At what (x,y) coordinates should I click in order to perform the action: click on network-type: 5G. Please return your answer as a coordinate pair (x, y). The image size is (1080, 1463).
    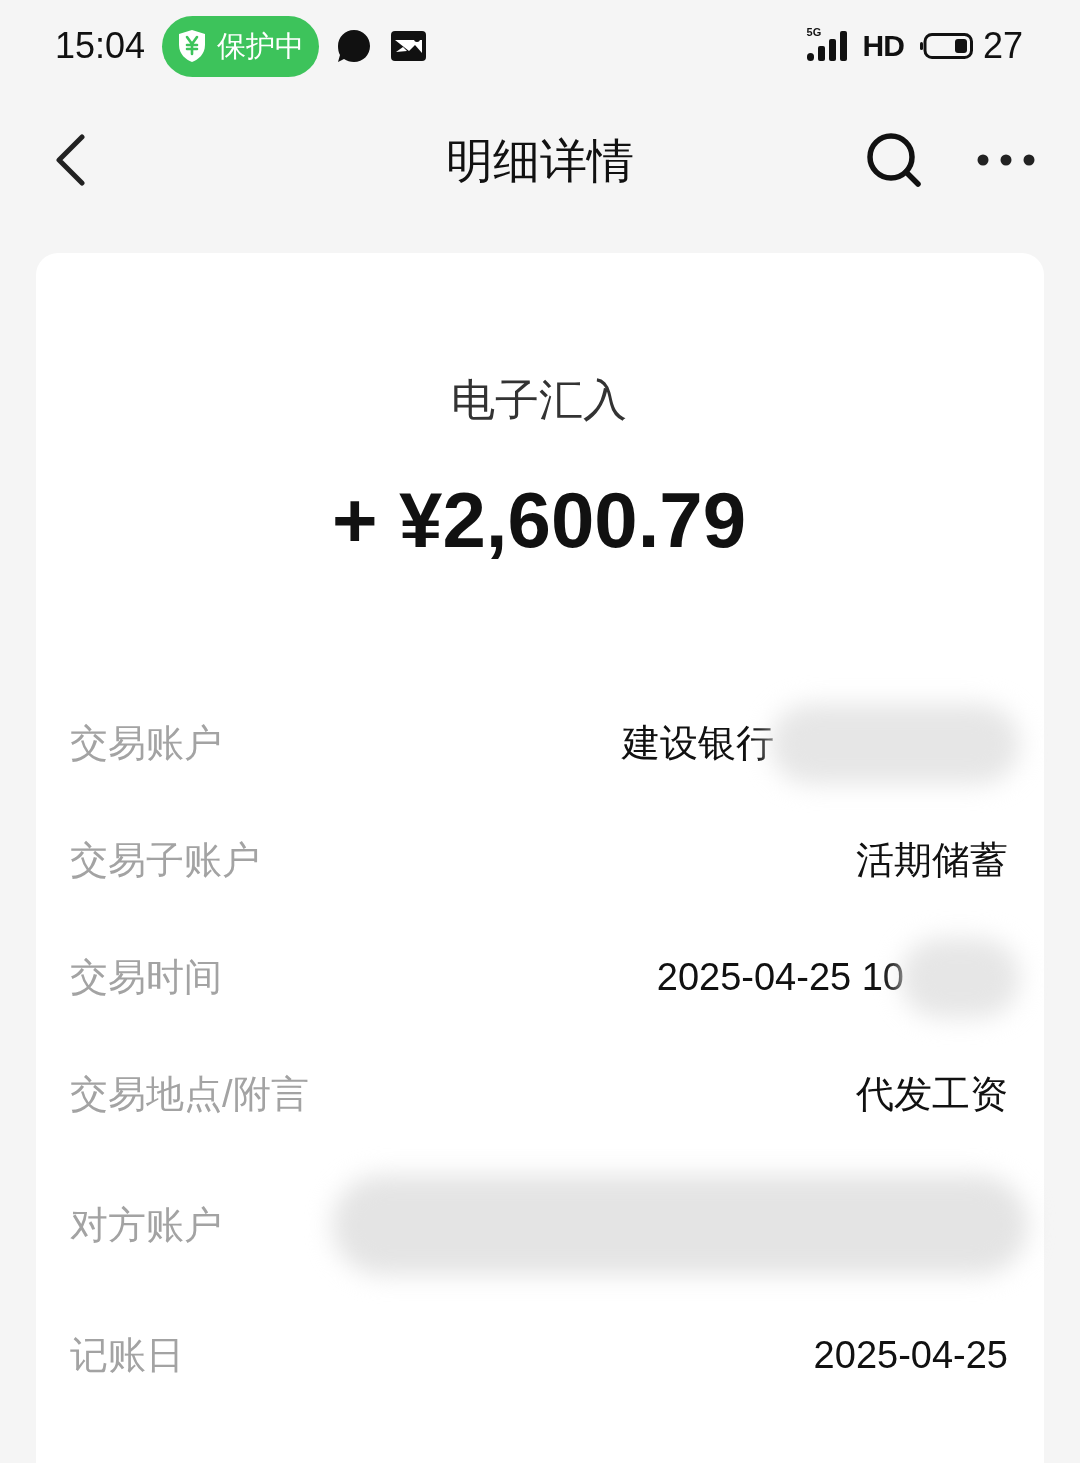
    Looking at the image, I should click on (814, 32).